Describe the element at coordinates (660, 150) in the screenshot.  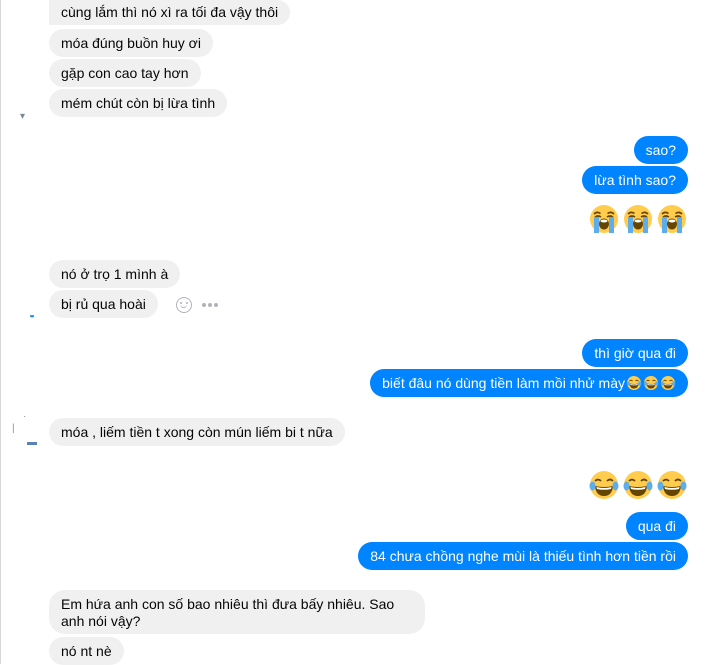
I see `message-outgoing: sao?` at that location.